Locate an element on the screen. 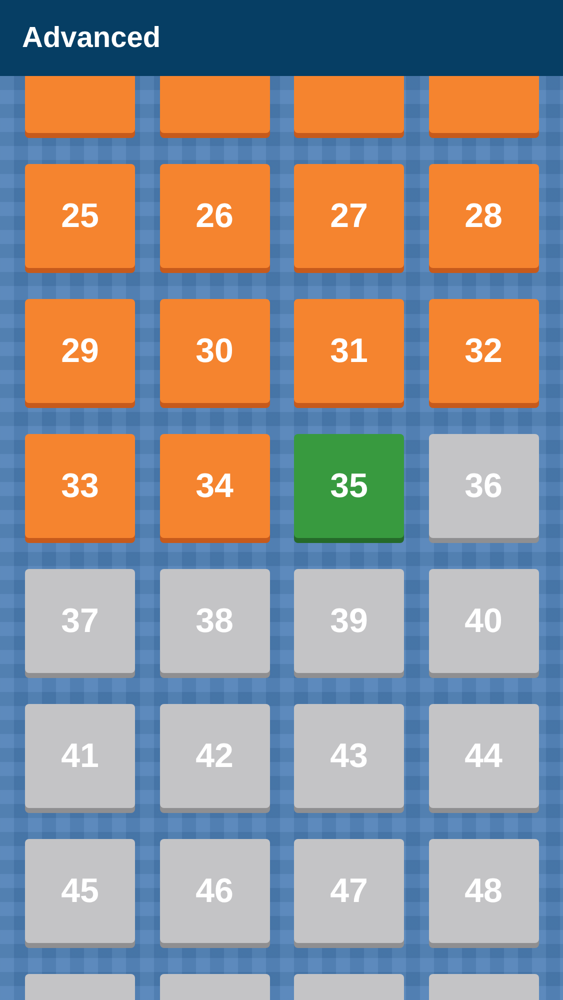 This screenshot has height=1000, width=563. level-tile: 48 is located at coordinates (483, 891).